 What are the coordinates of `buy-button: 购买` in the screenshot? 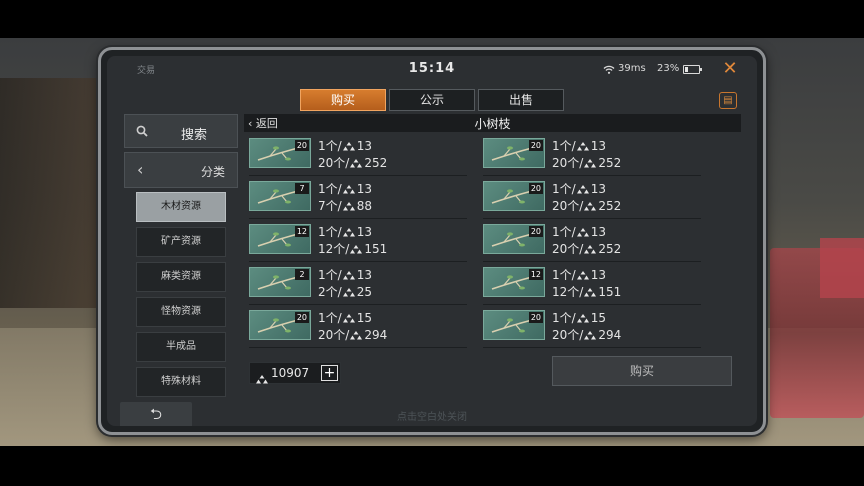 It's located at (642, 371).